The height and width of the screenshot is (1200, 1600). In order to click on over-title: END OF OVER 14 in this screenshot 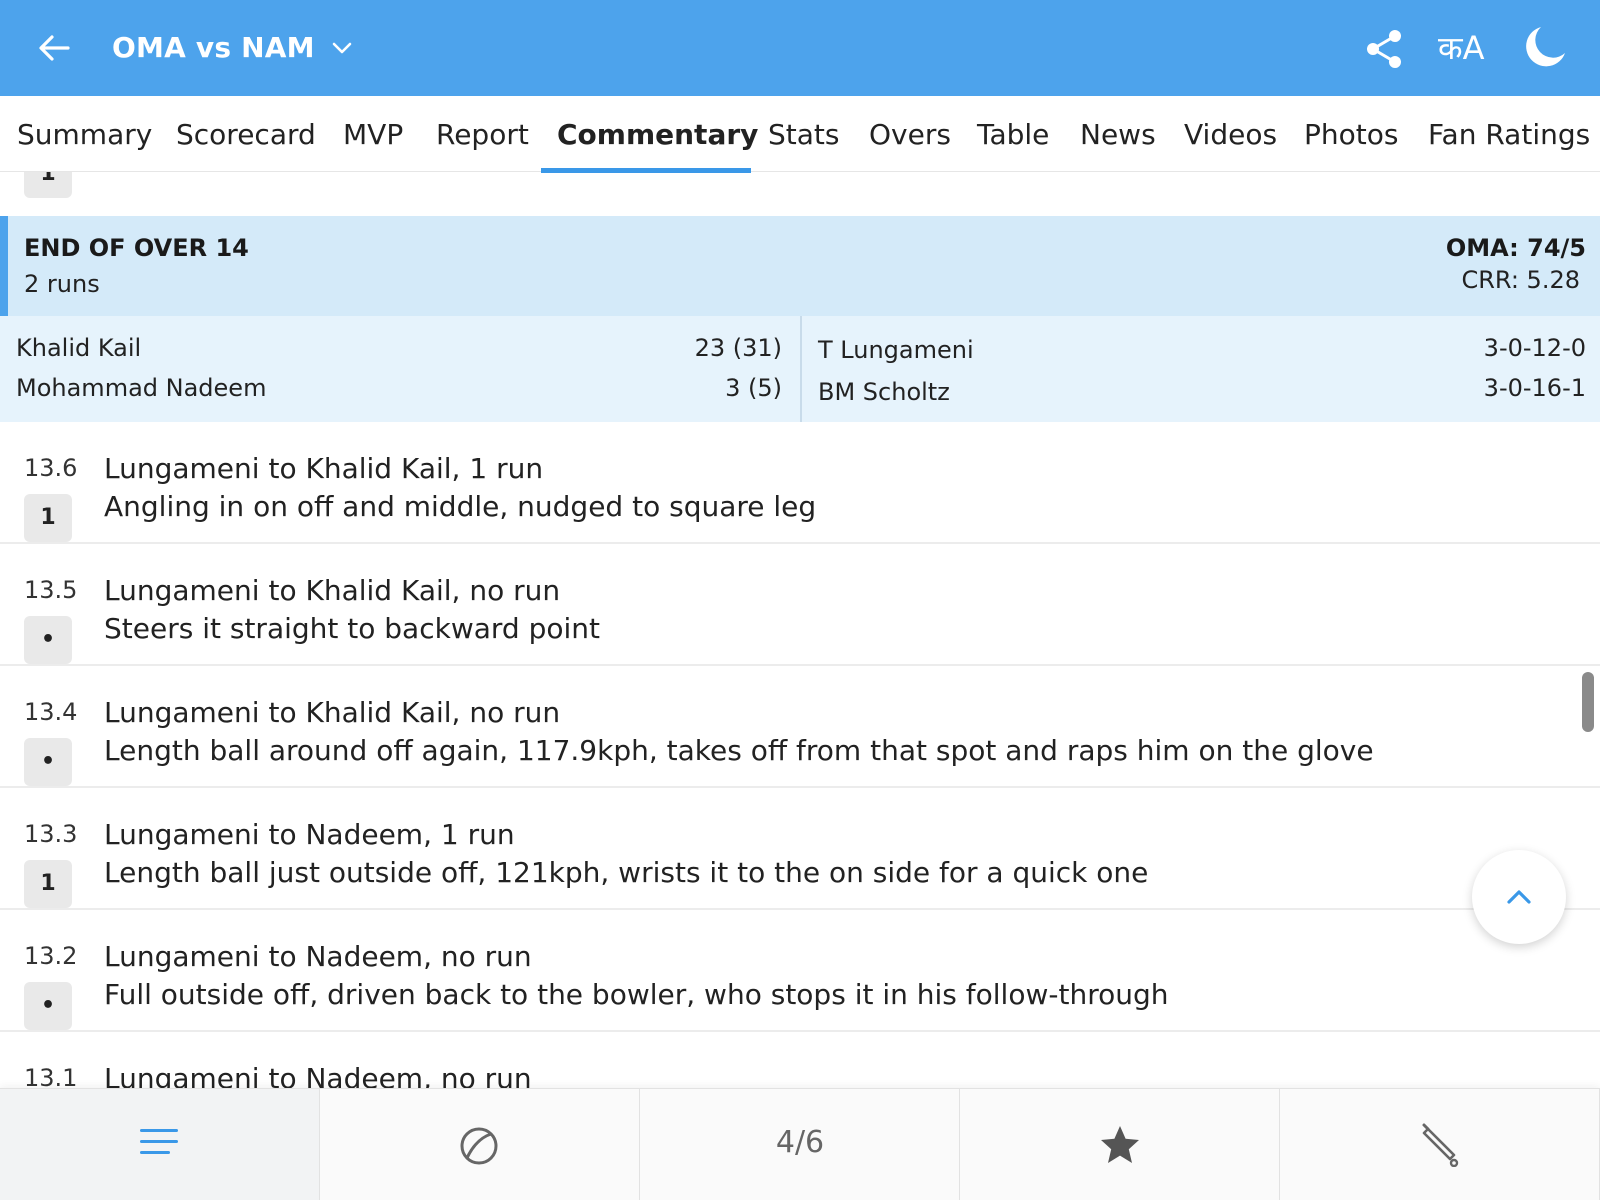, I will do `click(136, 248)`.